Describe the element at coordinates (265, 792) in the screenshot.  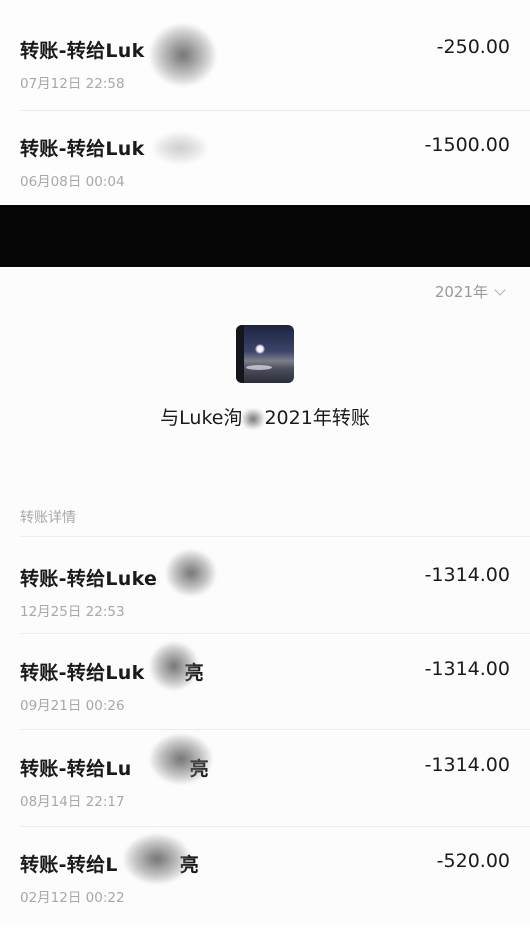
I see `transaction-row: 转账-转给Lu亮 08月14日 22:17 -1314.00` at that location.